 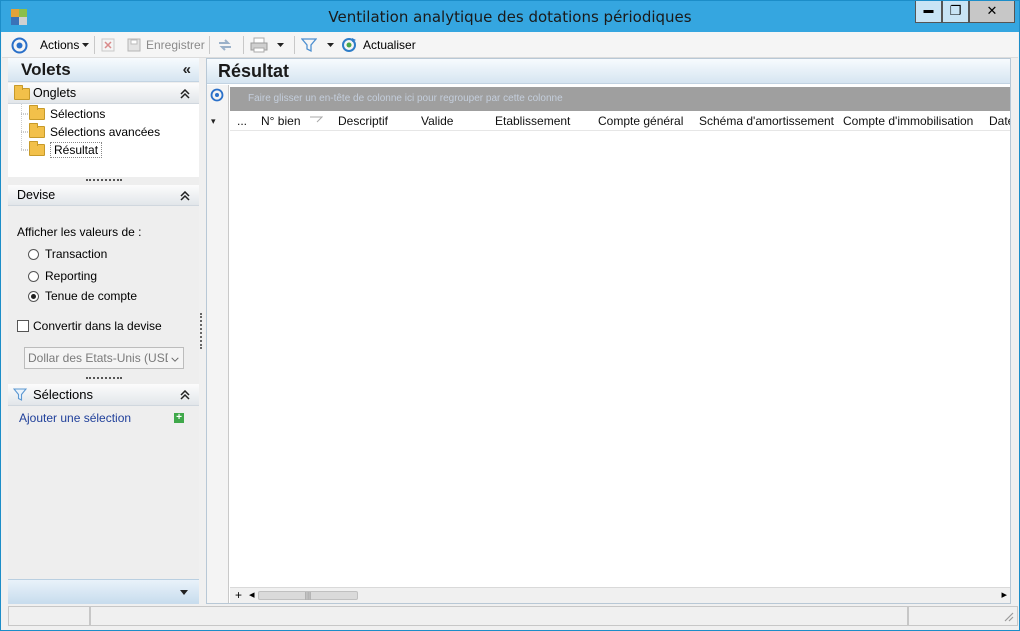 I want to click on currency-select: Dollar des Etats-Unis (USD, so click(x=104, y=358).